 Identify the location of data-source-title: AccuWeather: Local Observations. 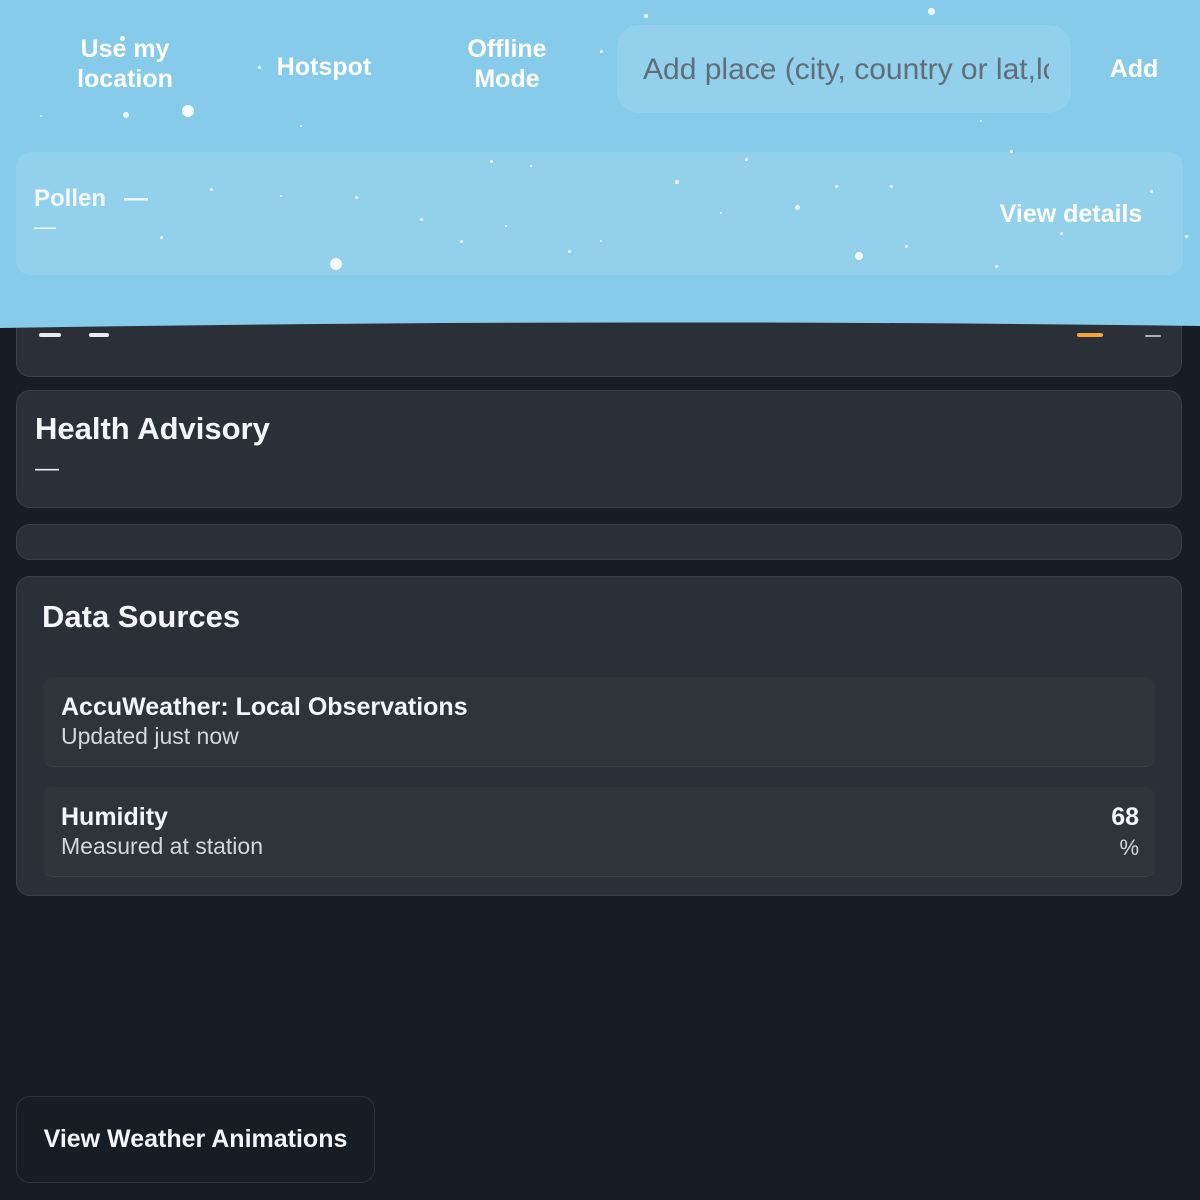
(264, 707).